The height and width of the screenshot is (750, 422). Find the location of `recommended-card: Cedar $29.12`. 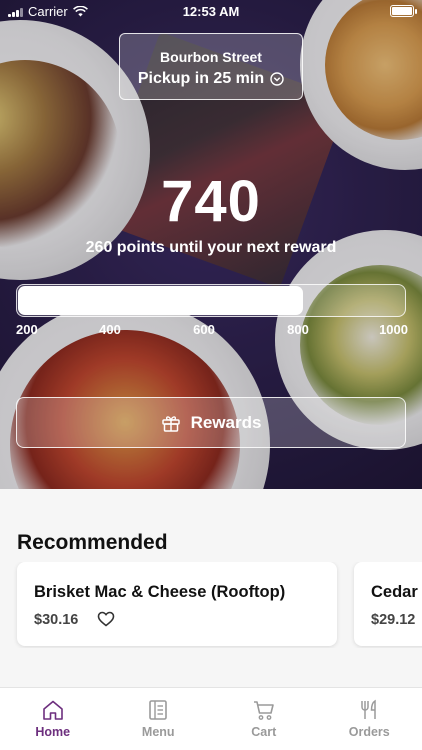

recommended-card: Cedar $29.12 is located at coordinates (388, 604).